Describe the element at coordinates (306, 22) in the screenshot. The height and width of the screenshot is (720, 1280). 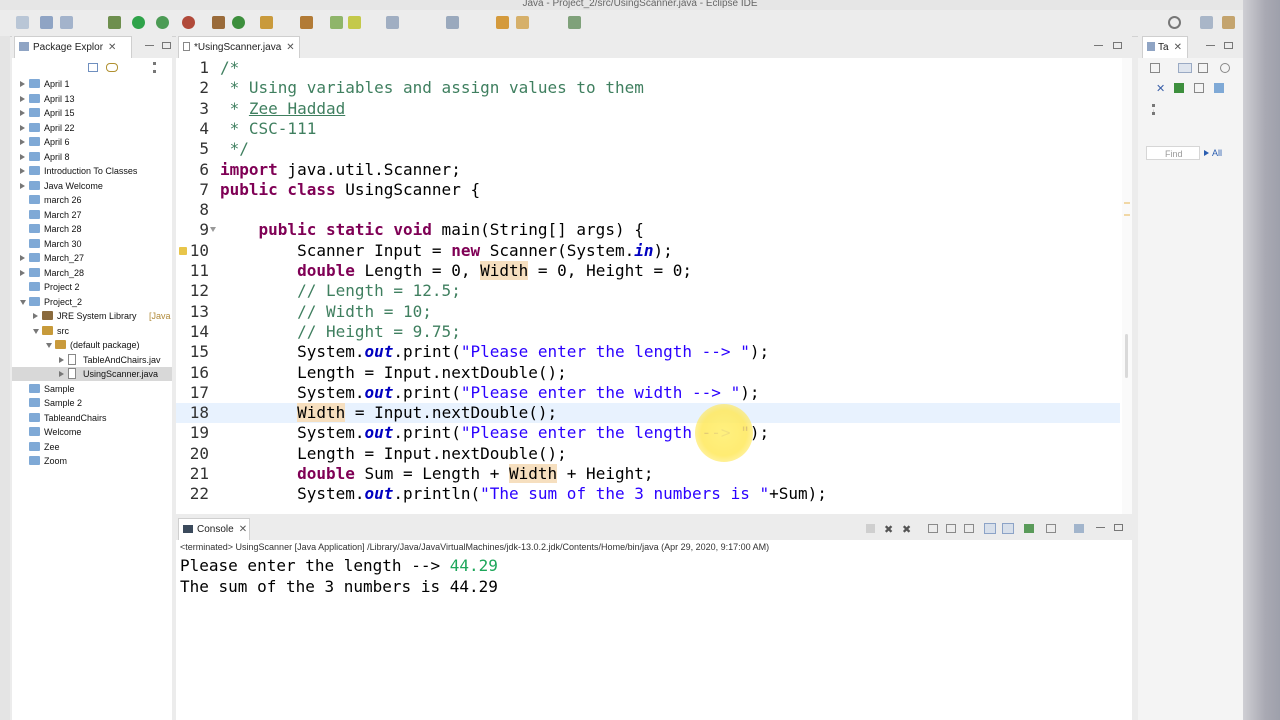
I see `search-toolbar-icon` at that location.